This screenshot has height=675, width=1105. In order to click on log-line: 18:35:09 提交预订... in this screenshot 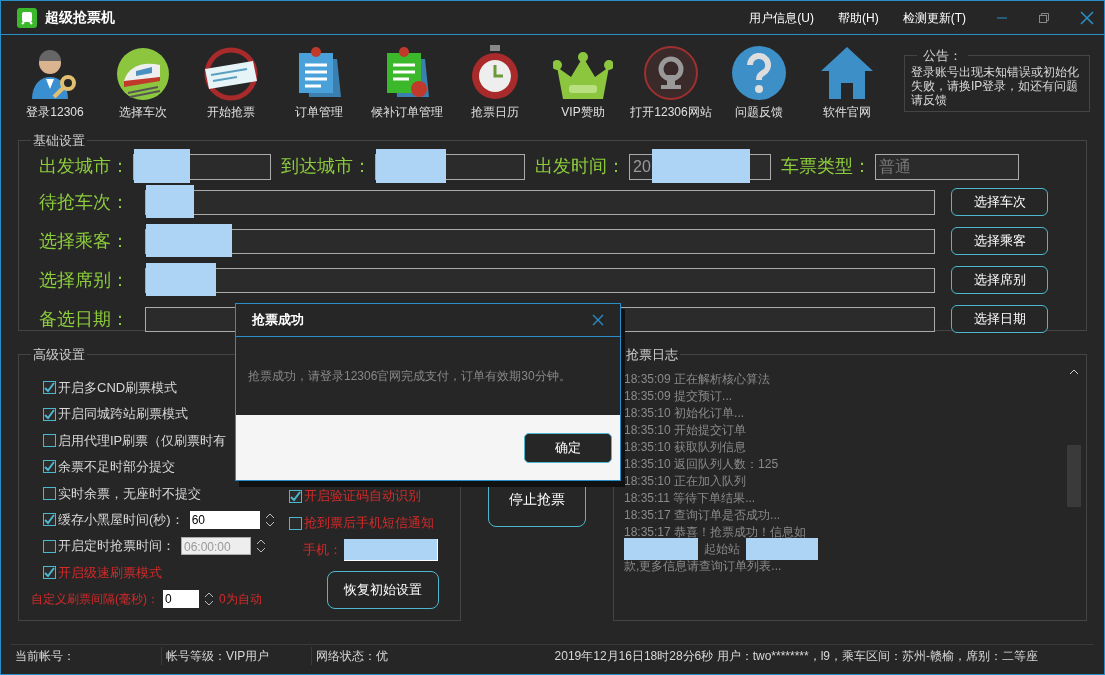, I will do `click(679, 396)`.